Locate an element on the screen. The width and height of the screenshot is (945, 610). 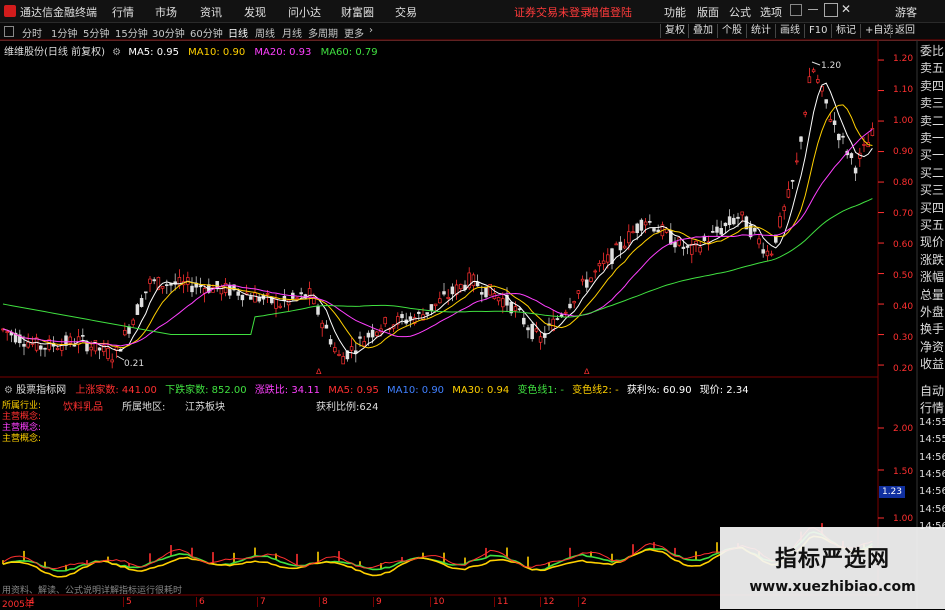
side-tab2-2: 14:55 is located at coordinates (932, 422).